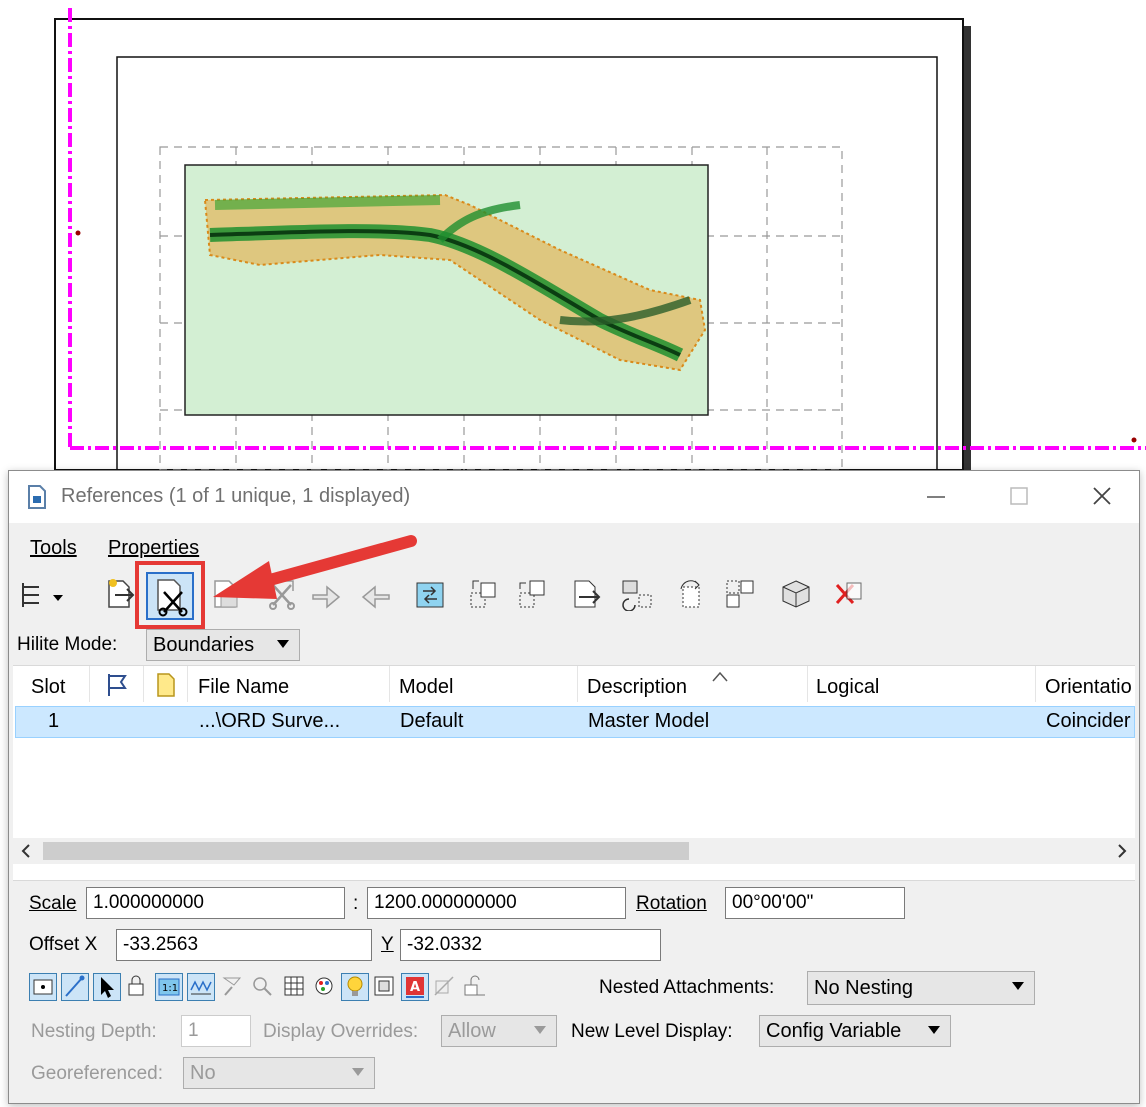 The height and width of the screenshot is (1107, 1146). What do you see at coordinates (37, 497) in the screenshot?
I see `document-icon` at bounding box center [37, 497].